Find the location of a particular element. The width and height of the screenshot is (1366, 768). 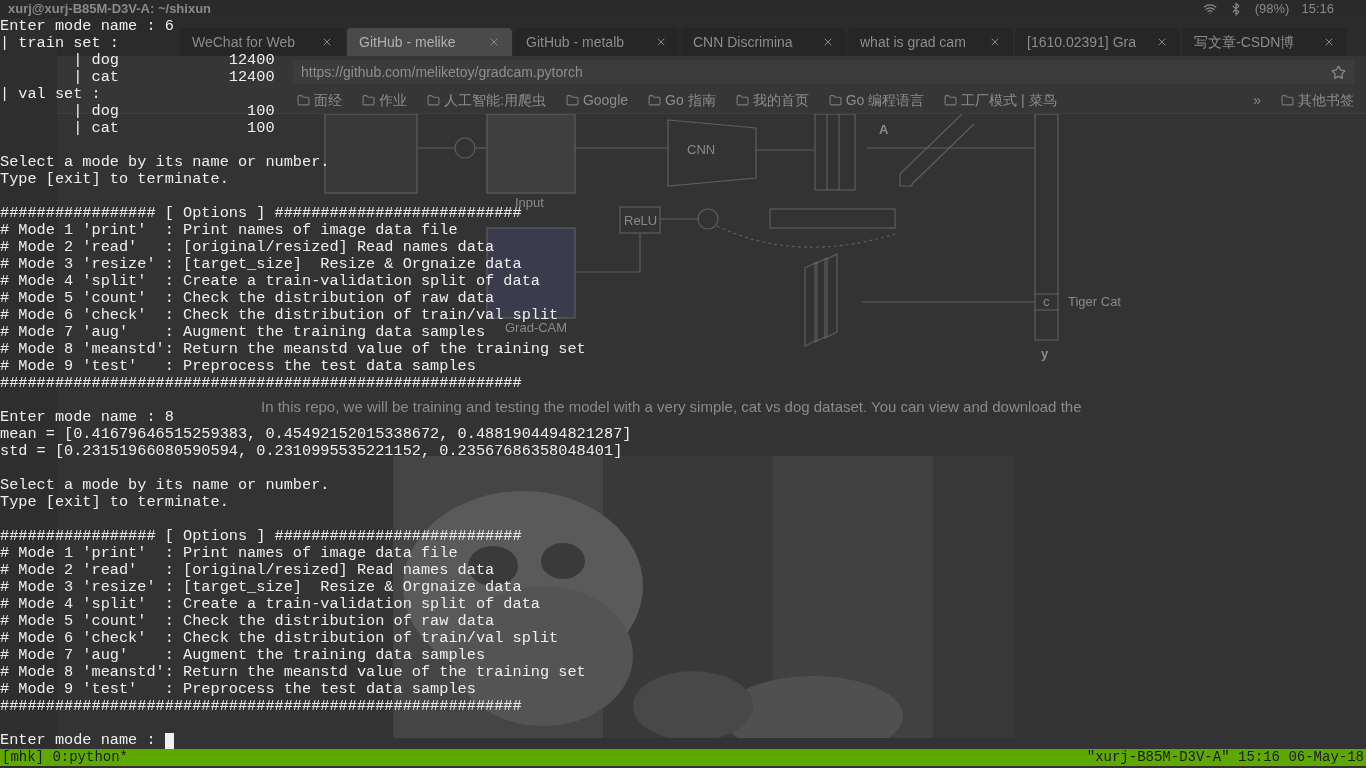

figure-label: y is located at coordinates (1045, 353).